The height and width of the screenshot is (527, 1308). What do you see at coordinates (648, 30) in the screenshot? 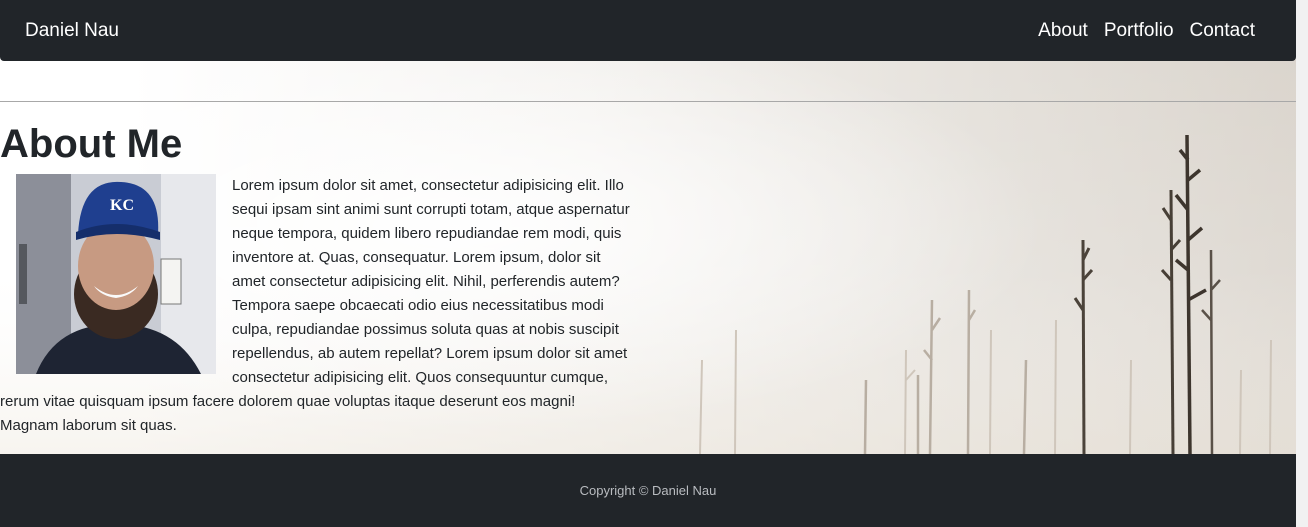
I see `navbar: Daniel Nau About Portfolio Contact` at bounding box center [648, 30].